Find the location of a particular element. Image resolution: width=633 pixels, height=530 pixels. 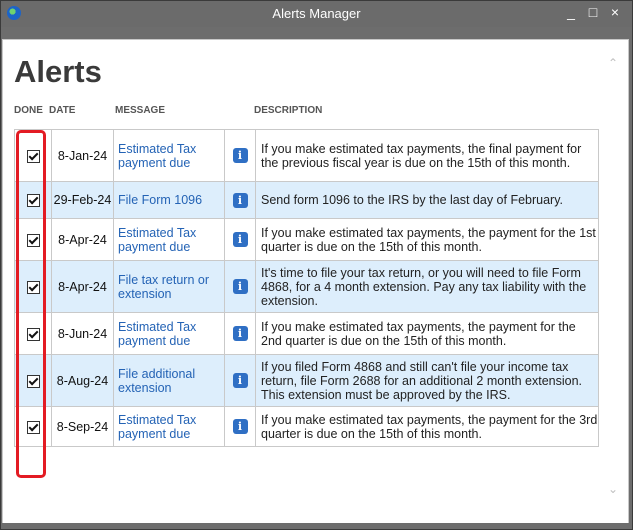

message-link: File Form 1096 is located at coordinates (169, 200).